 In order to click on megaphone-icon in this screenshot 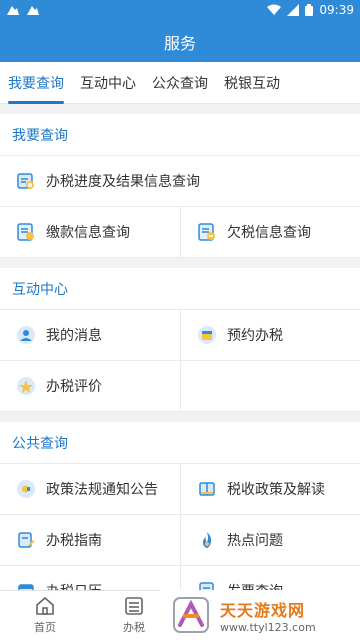, I will do `click(26, 489)`.